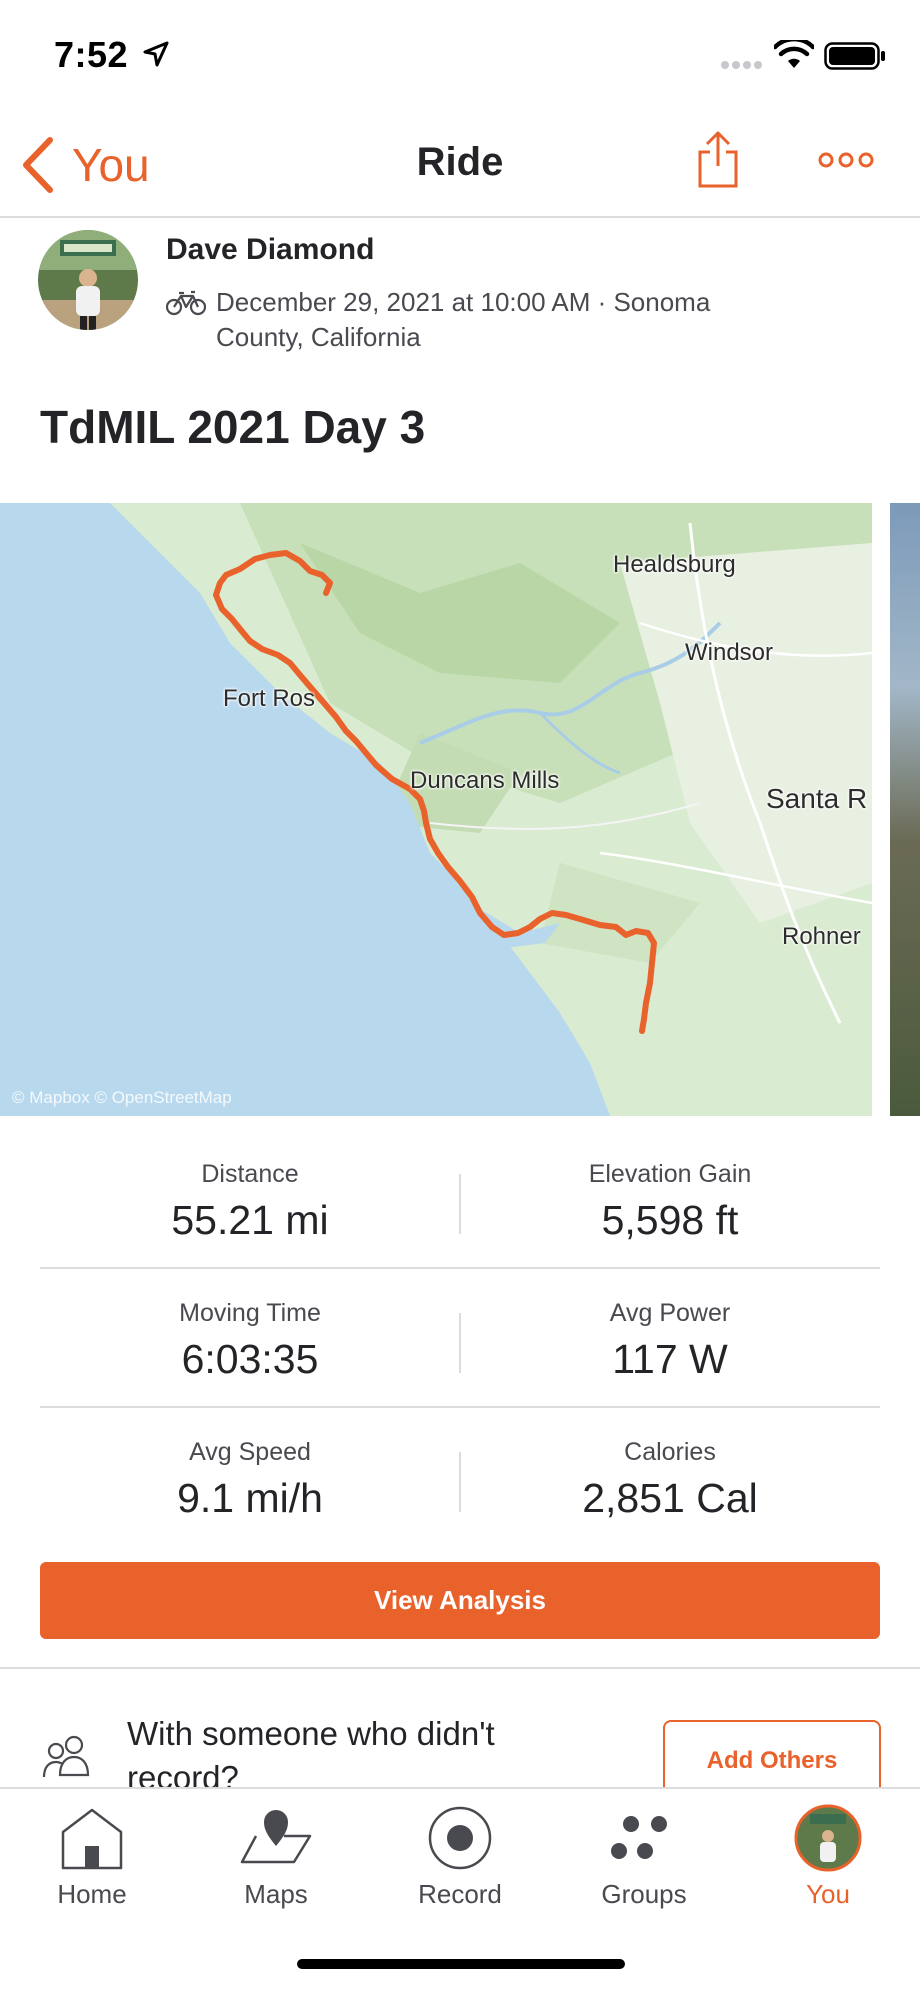  I want to click on battery-icon, so click(854, 56).